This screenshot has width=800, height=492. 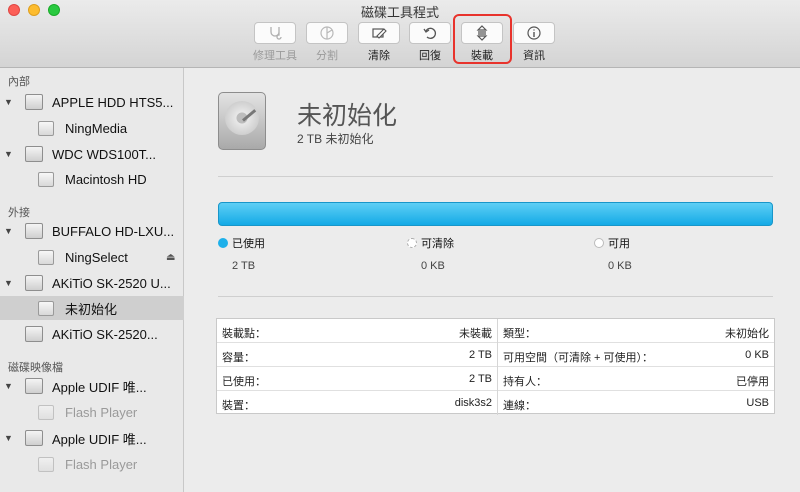 What do you see at coordinates (620, 266) in the screenshot?
I see `legend-free-value: 0 KB` at bounding box center [620, 266].